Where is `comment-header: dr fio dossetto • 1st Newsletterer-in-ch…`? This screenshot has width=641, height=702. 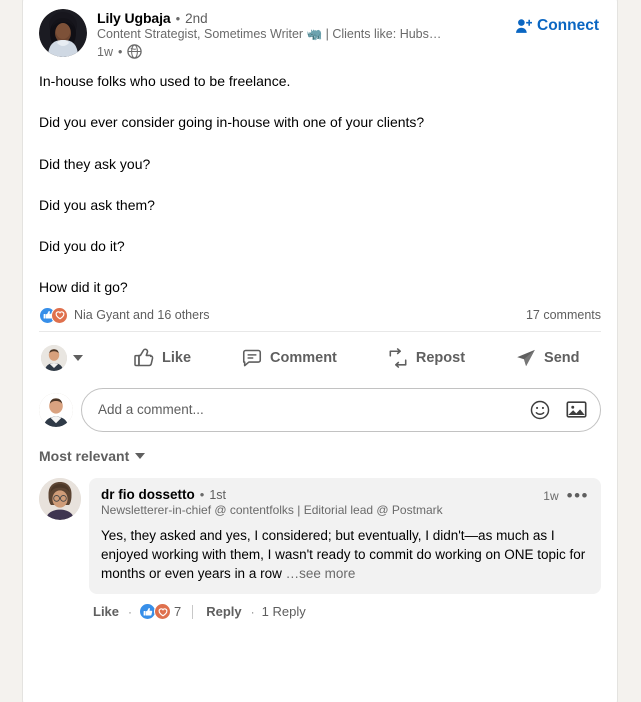 comment-header: dr fio dossetto • 1st Newsletterer-in-ch… is located at coordinates (345, 502).